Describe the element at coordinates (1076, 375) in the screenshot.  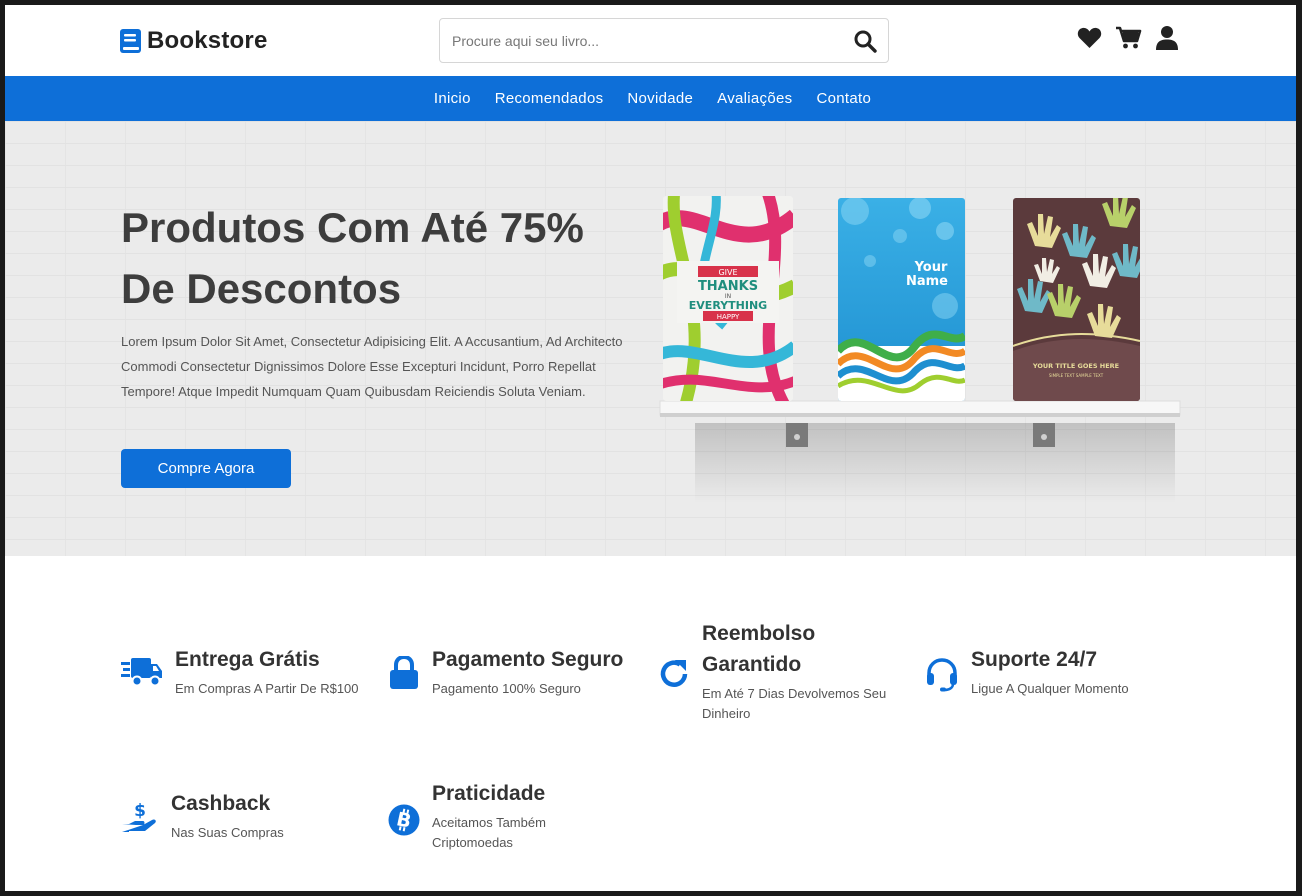
I see `book3-subtitle: SIMPLE TEXT SAMPLE TEXT` at that location.